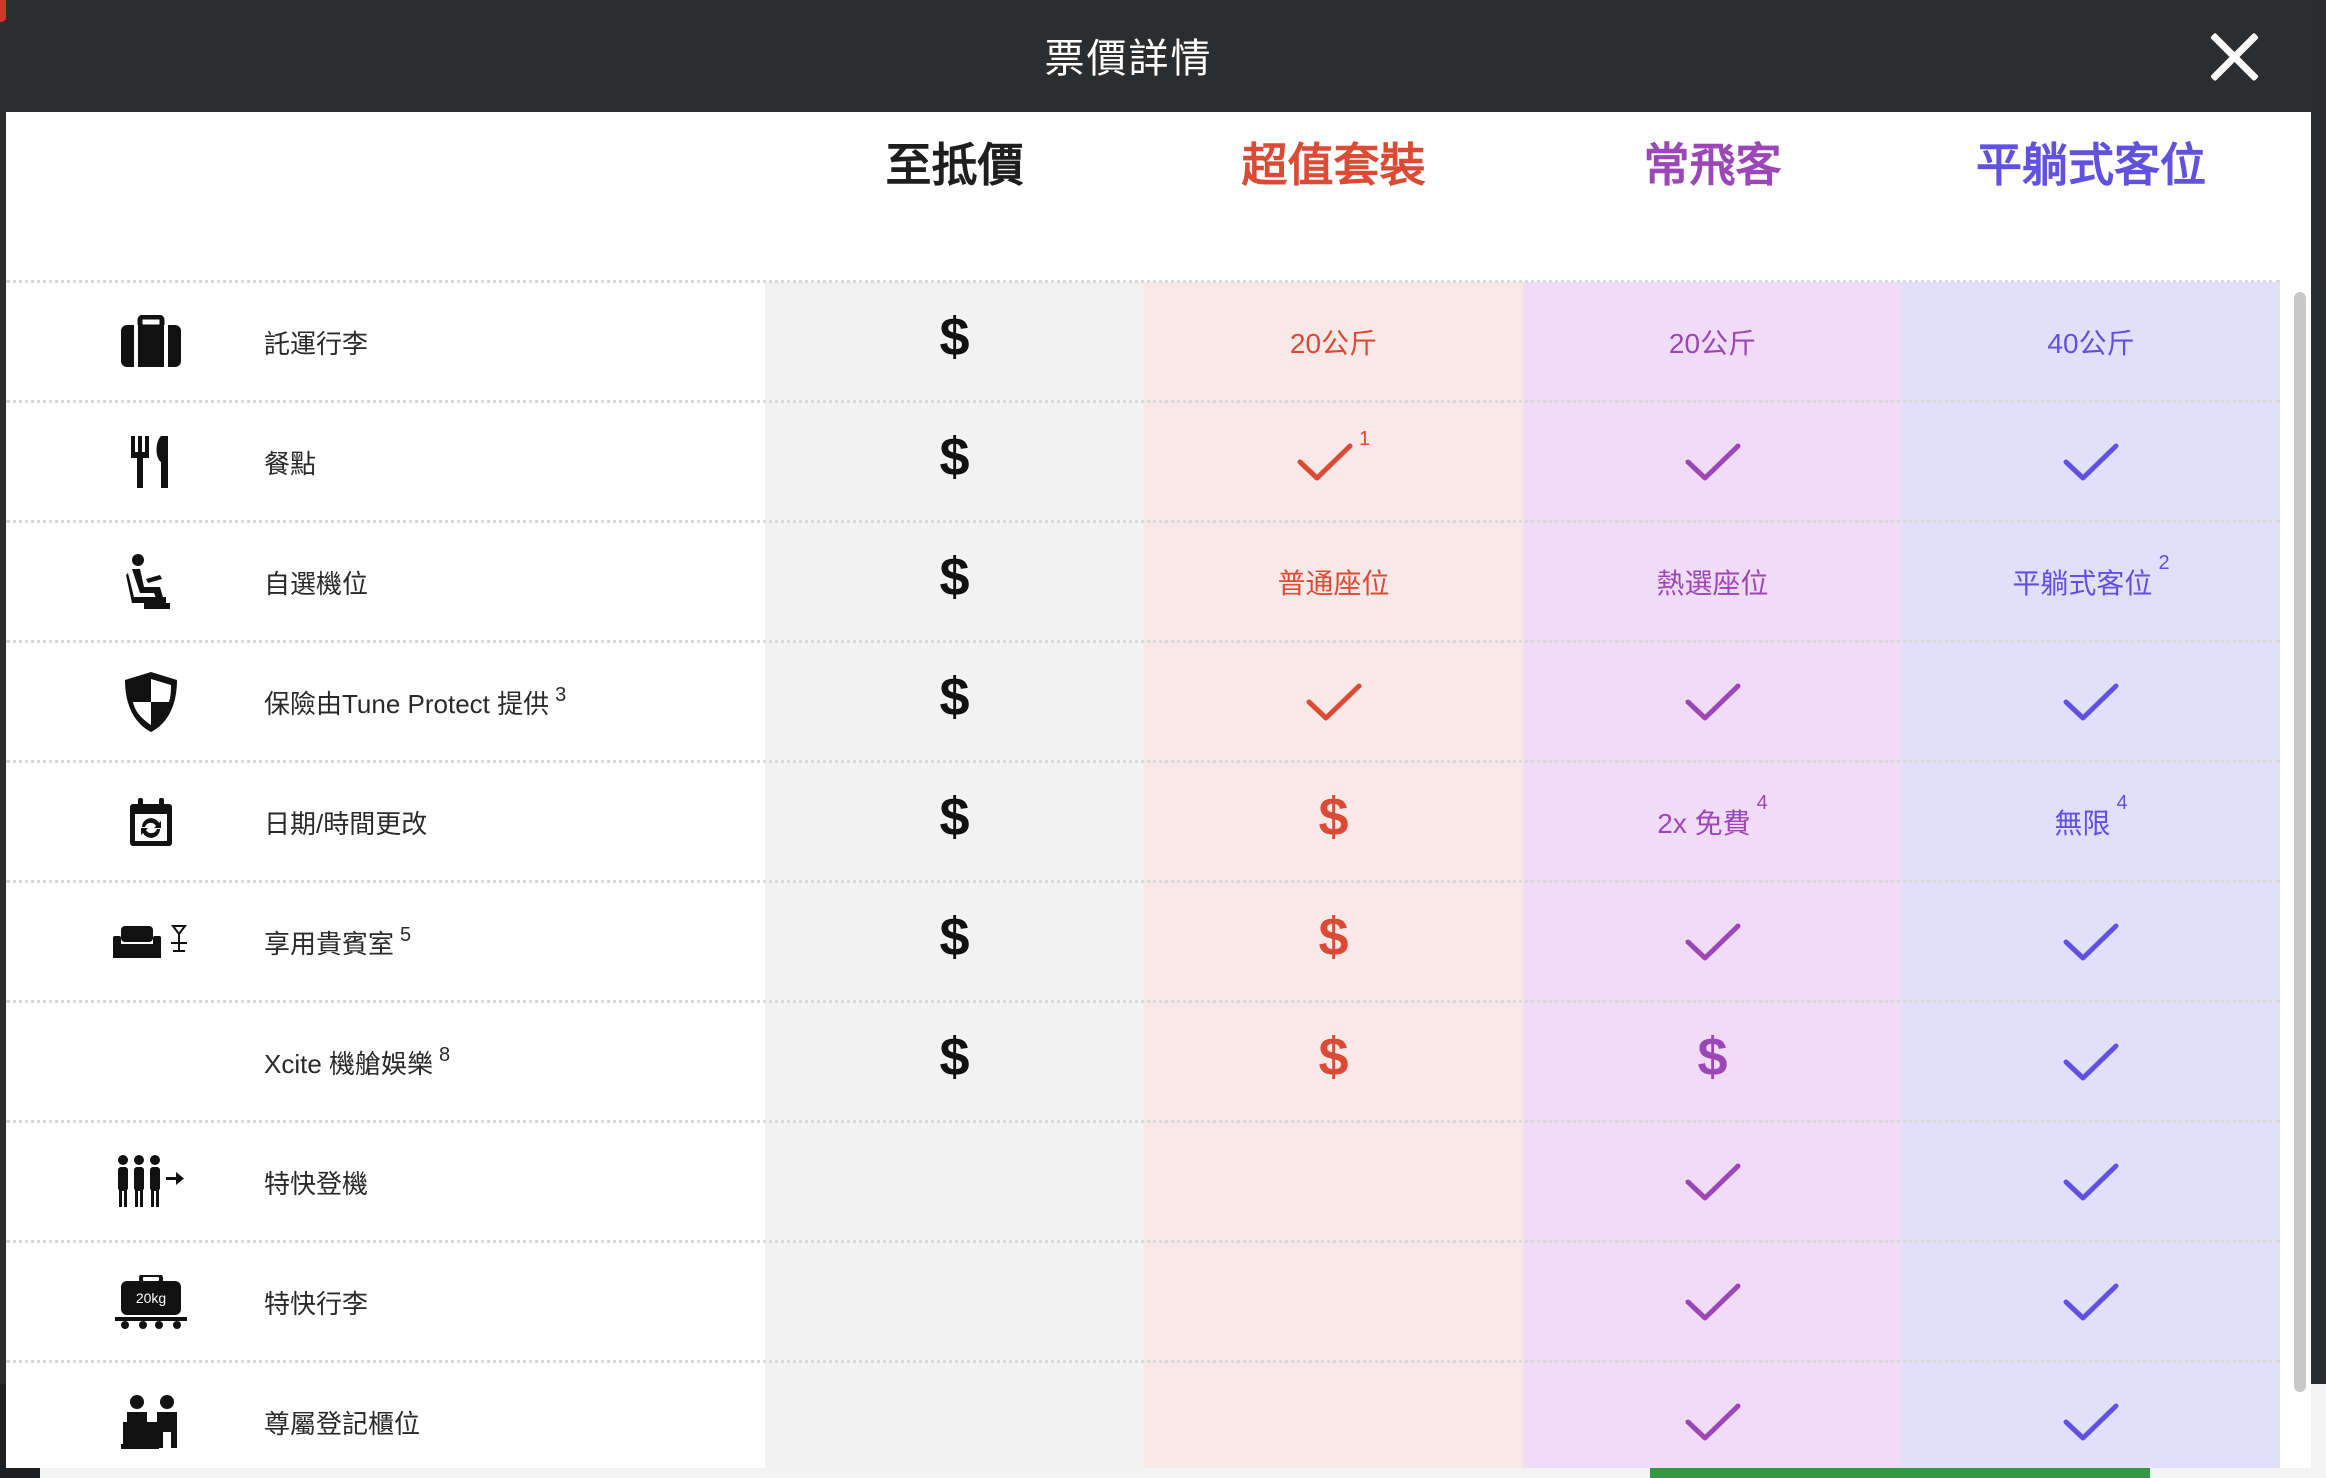 This screenshot has height=1478, width=2326. I want to click on priority-baggage-icon: 20kg, so click(151, 1302).